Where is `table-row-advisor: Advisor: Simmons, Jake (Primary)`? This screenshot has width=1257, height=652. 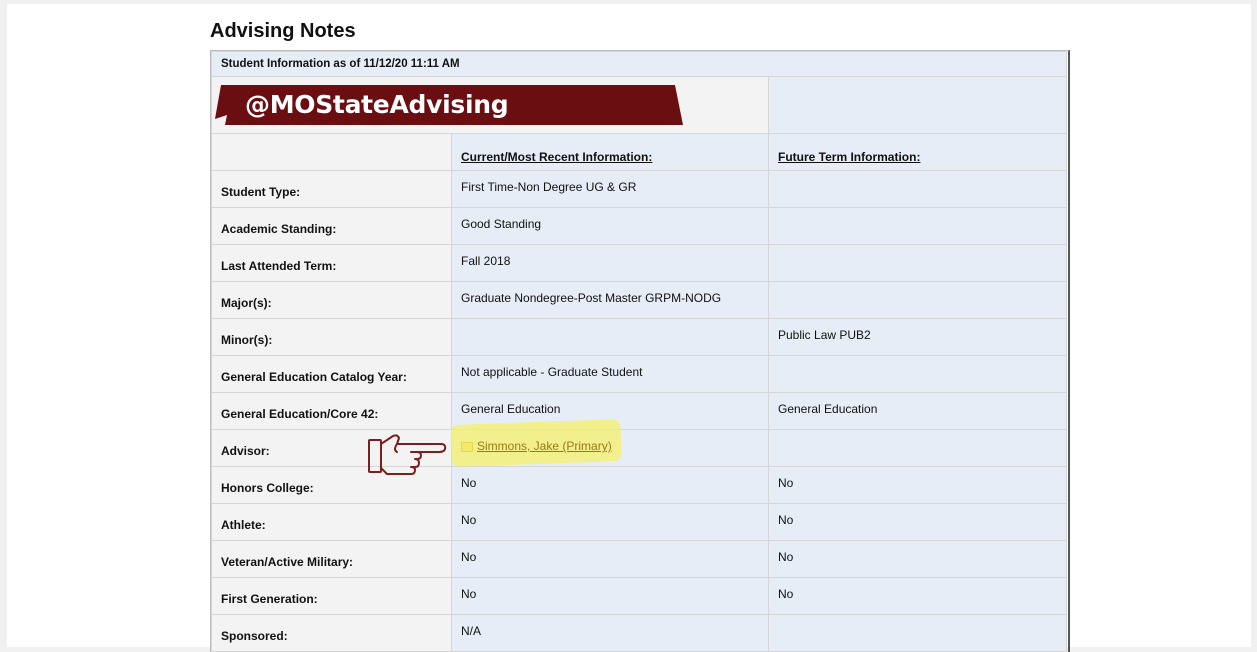 table-row-advisor: Advisor: Simmons, Jake (Primary) is located at coordinates (639, 448).